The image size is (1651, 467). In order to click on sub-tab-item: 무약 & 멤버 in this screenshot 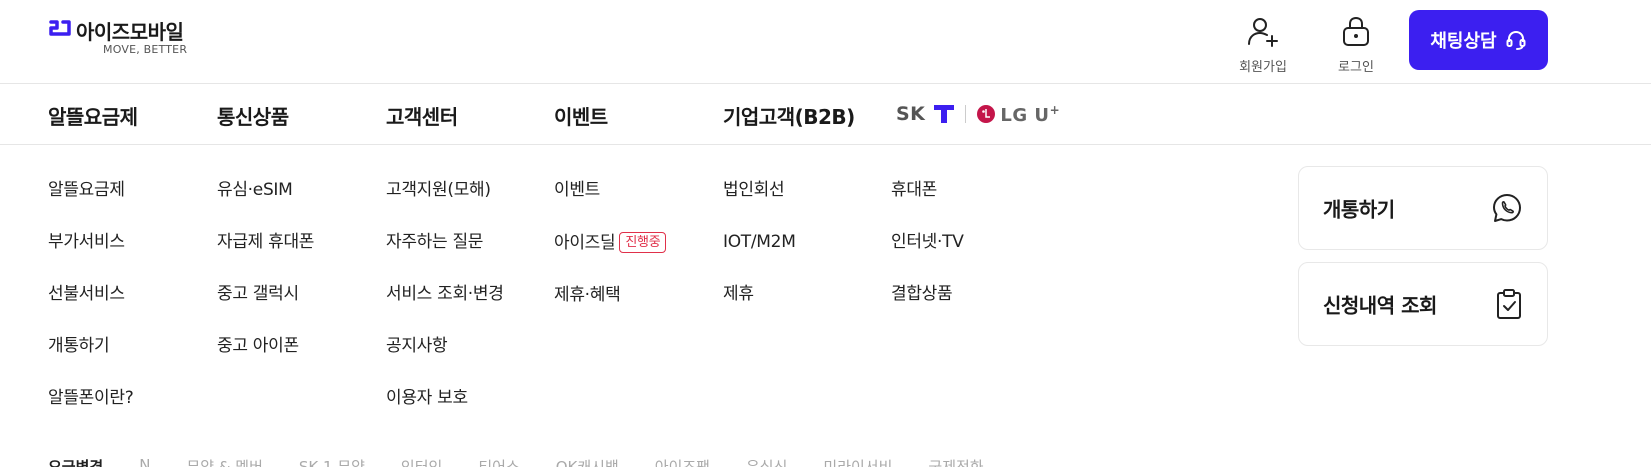, I will do `click(224, 461)`.